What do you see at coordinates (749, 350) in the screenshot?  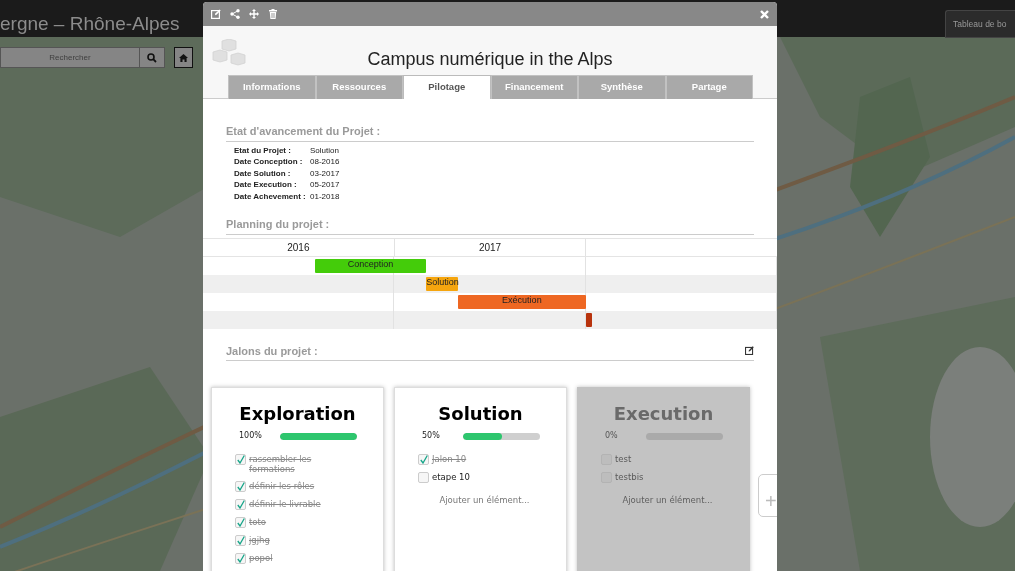 I see `edit-icon` at bounding box center [749, 350].